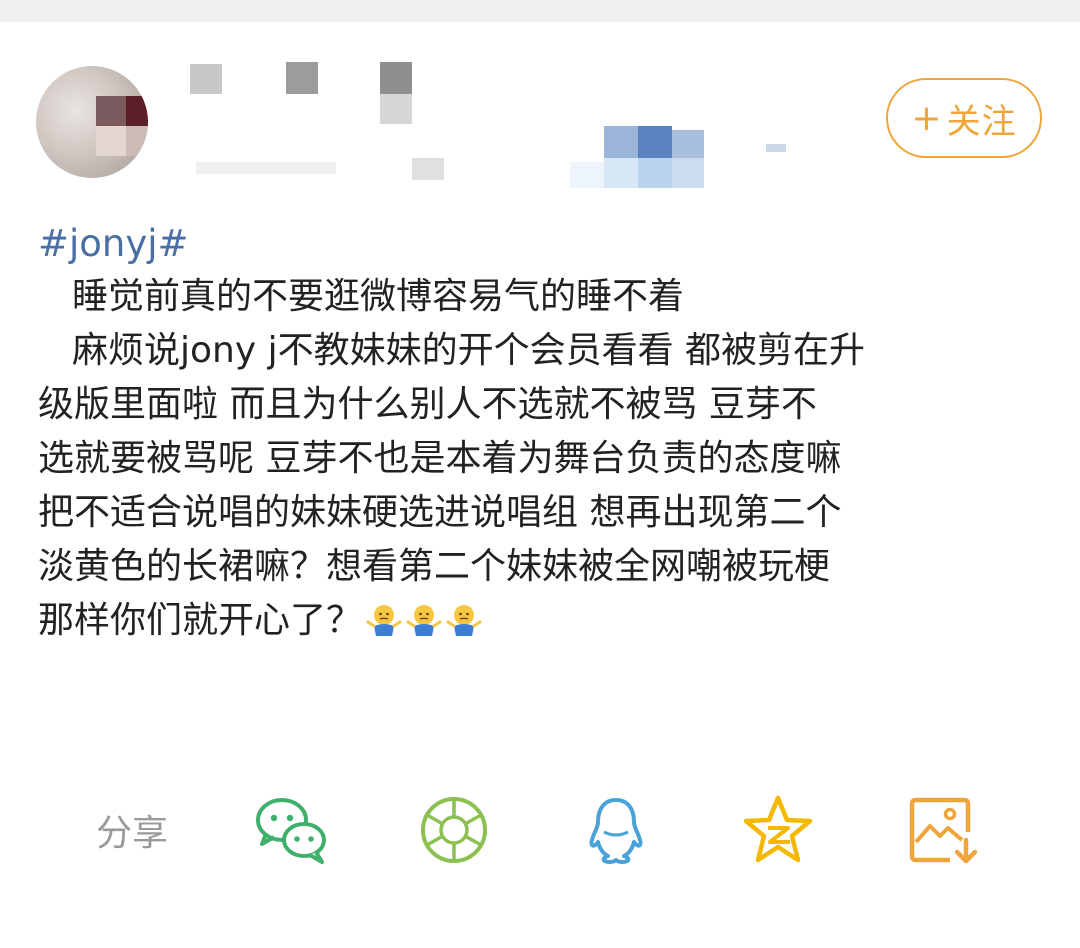  I want to click on qq-icon, so click(616, 830).